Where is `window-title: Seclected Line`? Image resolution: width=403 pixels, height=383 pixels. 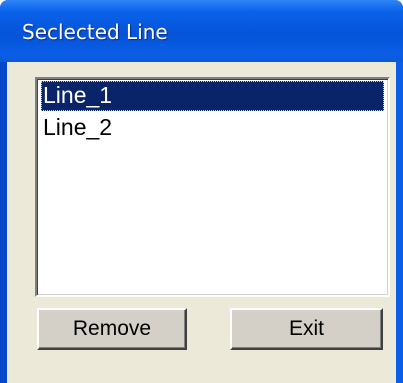
window-title: Seclected Line is located at coordinates (95, 32).